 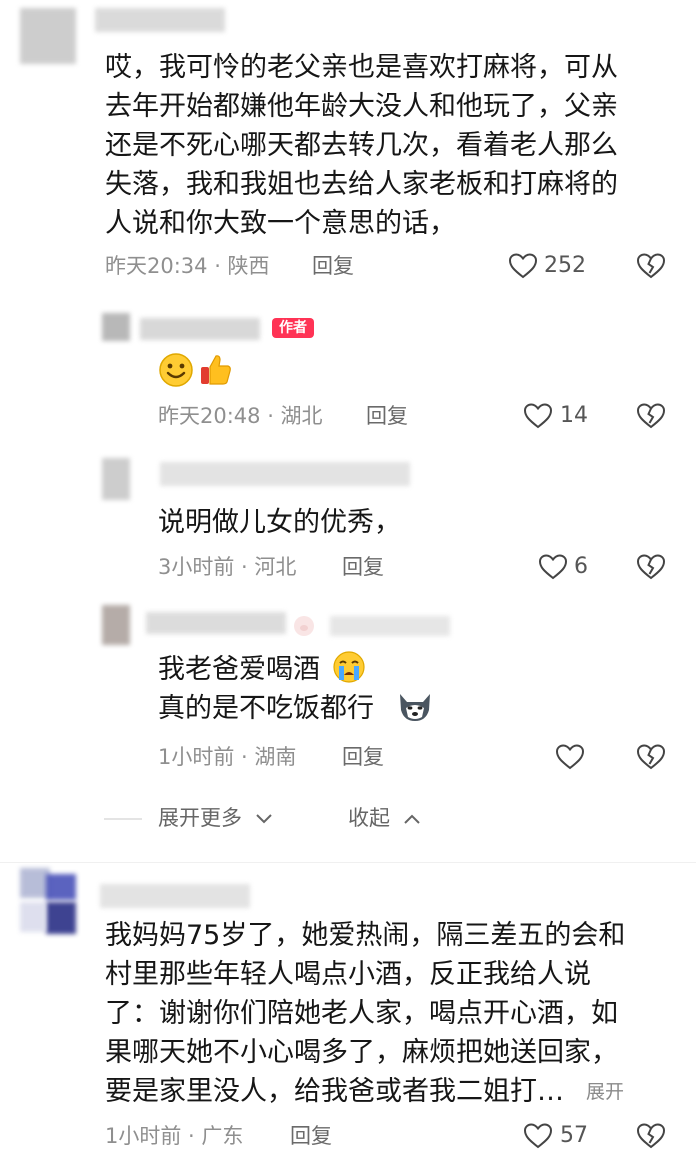 What do you see at coordinates (227, 757) in the screenshot?
I see `comment-meta: 1小时前 · 湖南` at bounding box center [227, 757].